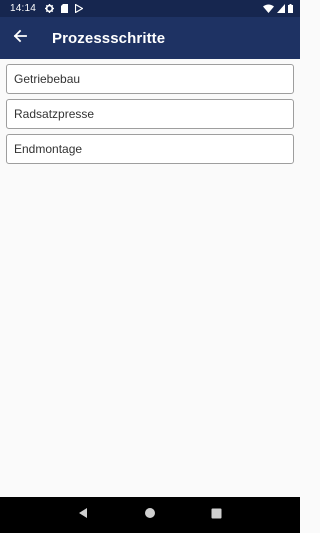  I want to click on list-item-endmontage: Endmontage, so click(150, 149).